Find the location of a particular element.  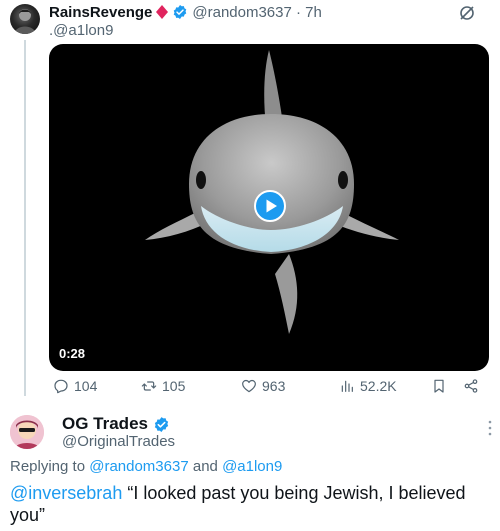

views-button: 52.2K is located at coordinates (368, 386).